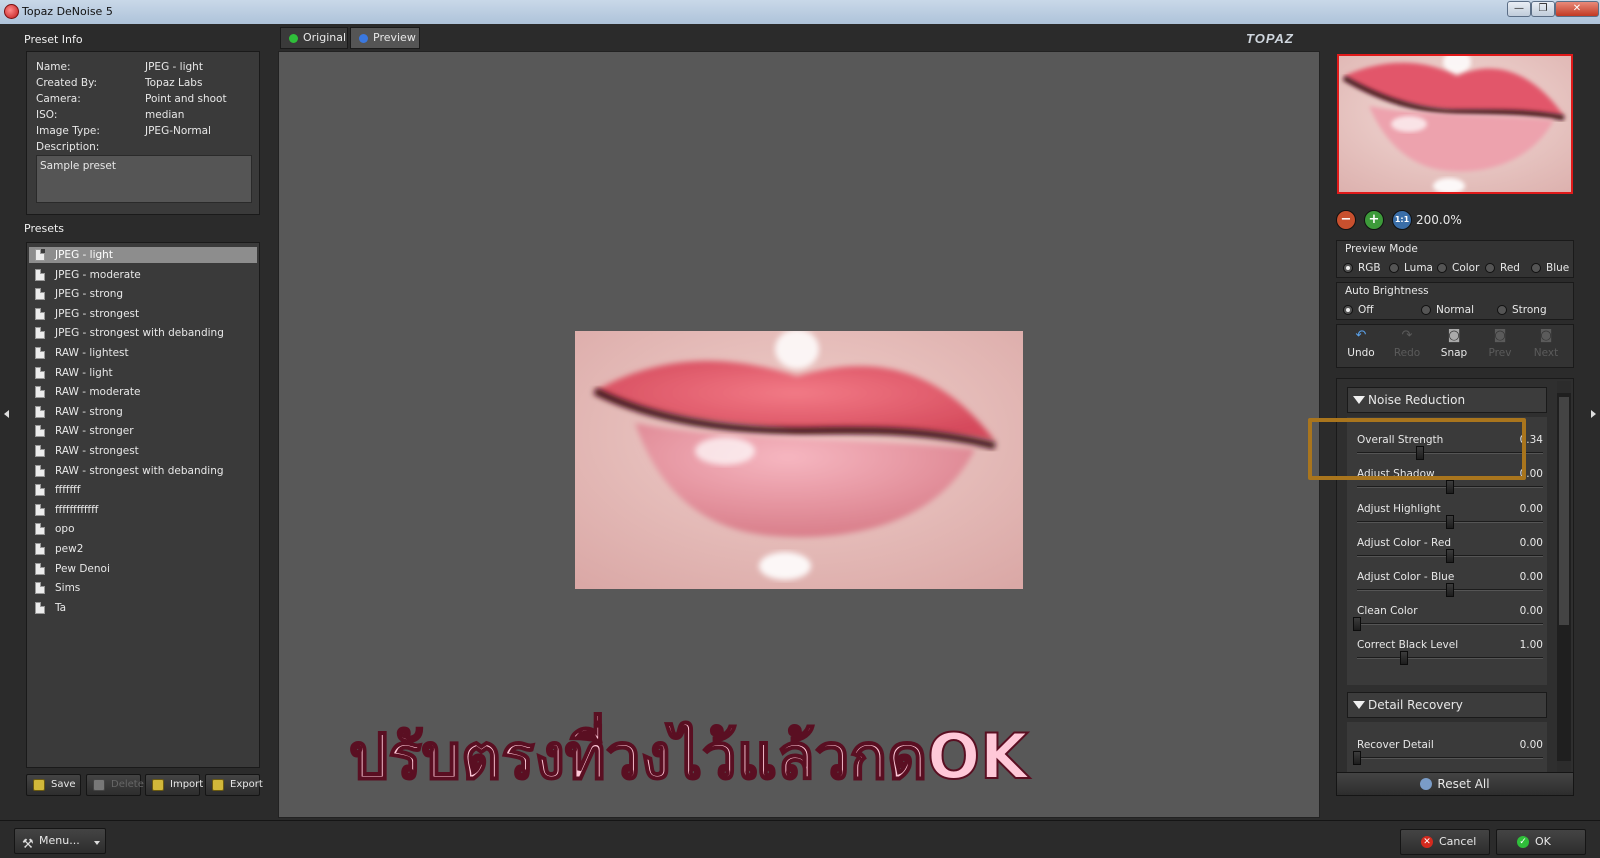  Describe the element at coordinates (143, 569) in the screenshot. I see `preset-item: Pew Denoi` at that location.